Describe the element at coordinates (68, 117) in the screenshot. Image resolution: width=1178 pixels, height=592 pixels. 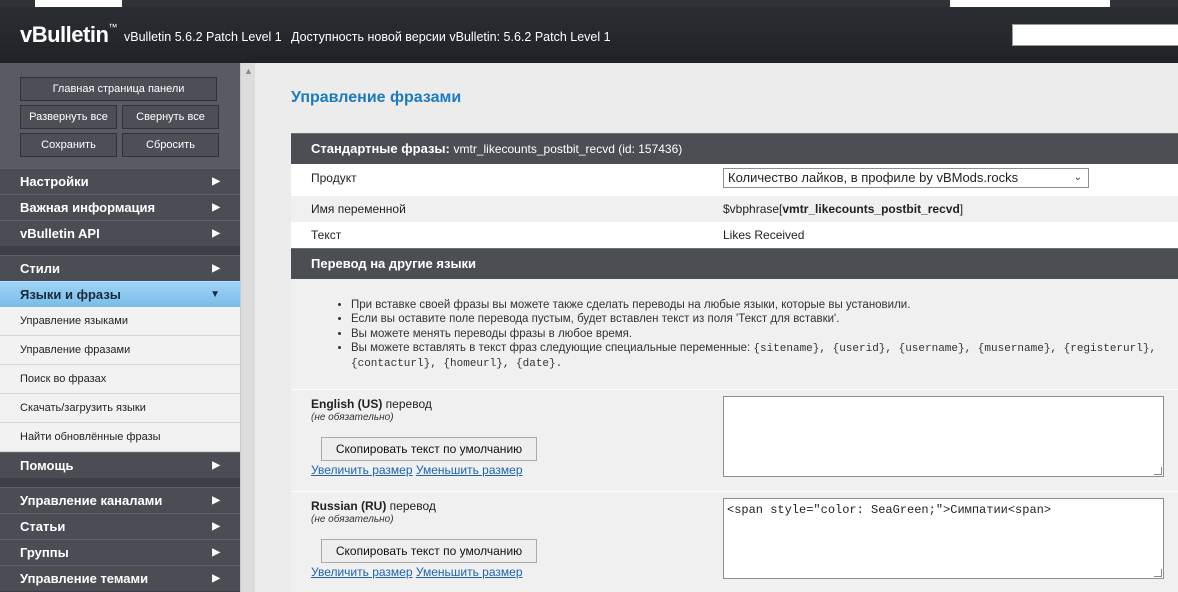
I see `expand-all-button: Развернуть все` at that location.